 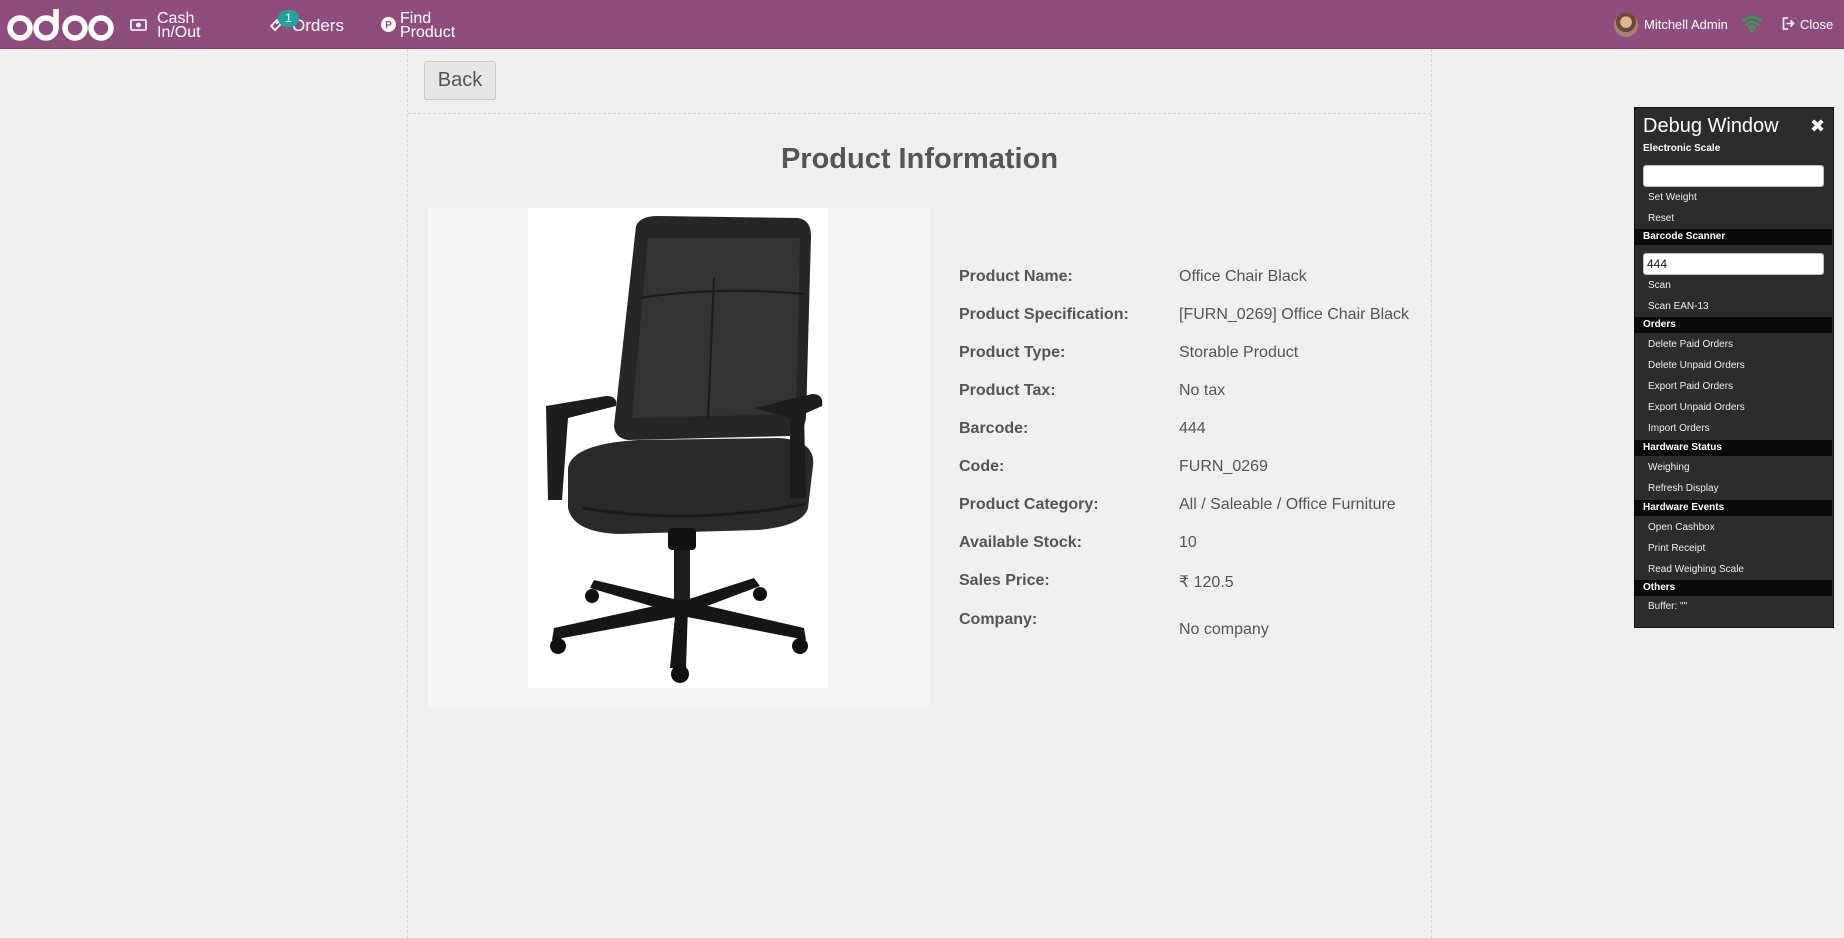 I want to click on scan-ean13-button: Scan EAN-13, so click(x=1678, y=306).